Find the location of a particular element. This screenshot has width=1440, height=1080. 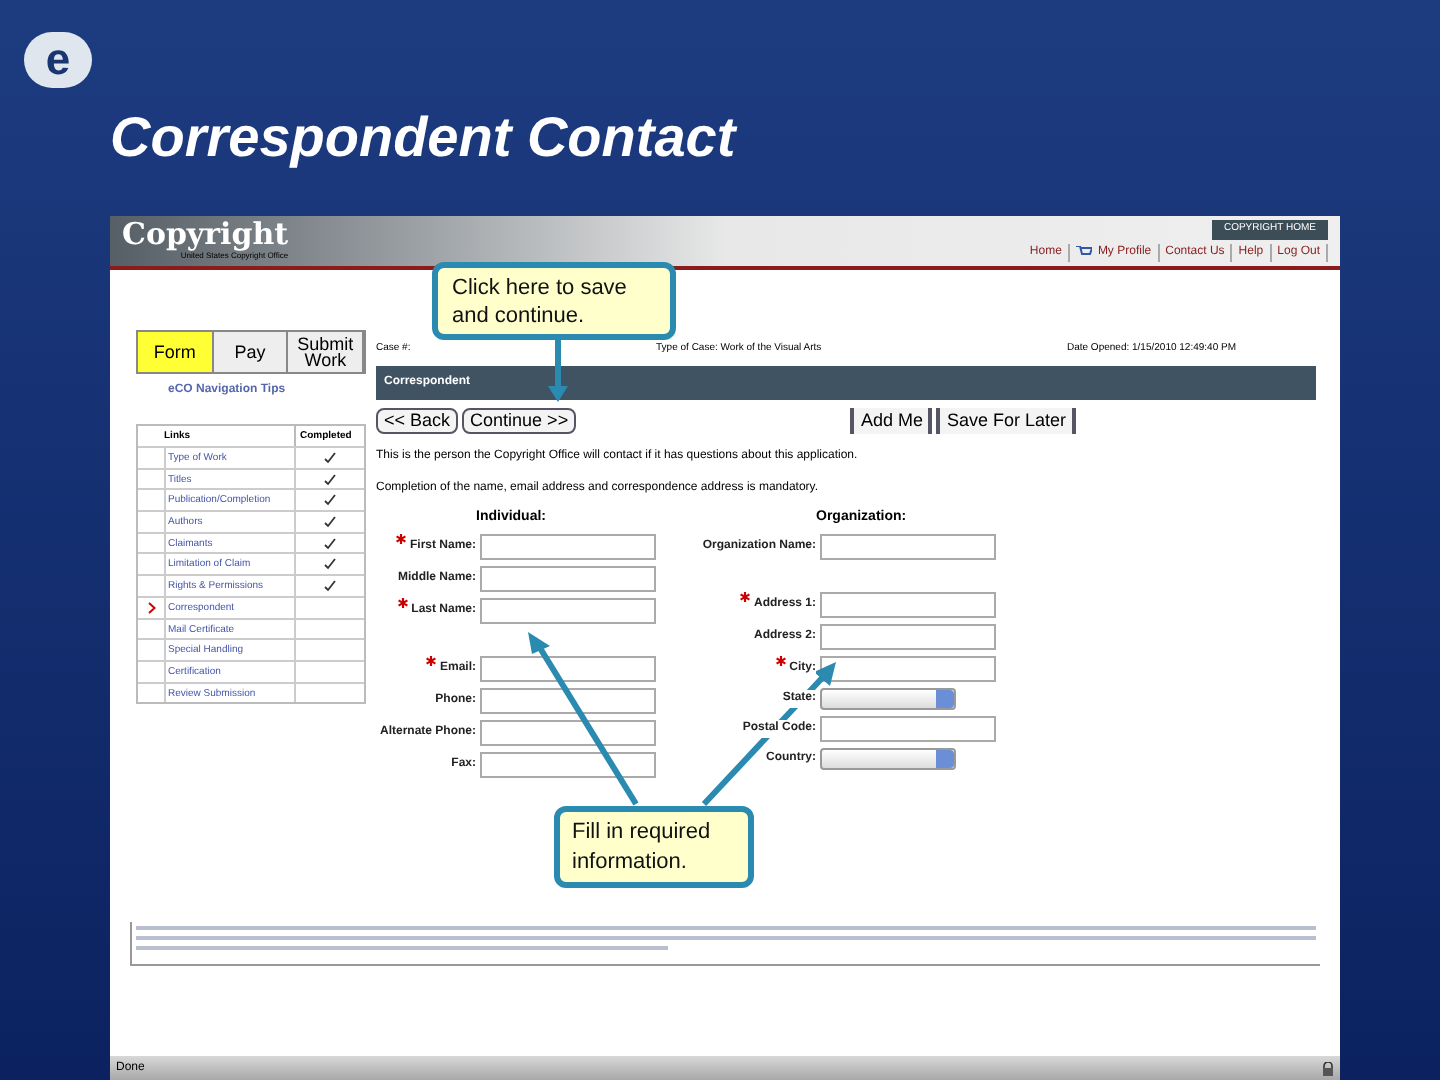

callout: Click here to save and continue. is located at coordinates (554, 301).